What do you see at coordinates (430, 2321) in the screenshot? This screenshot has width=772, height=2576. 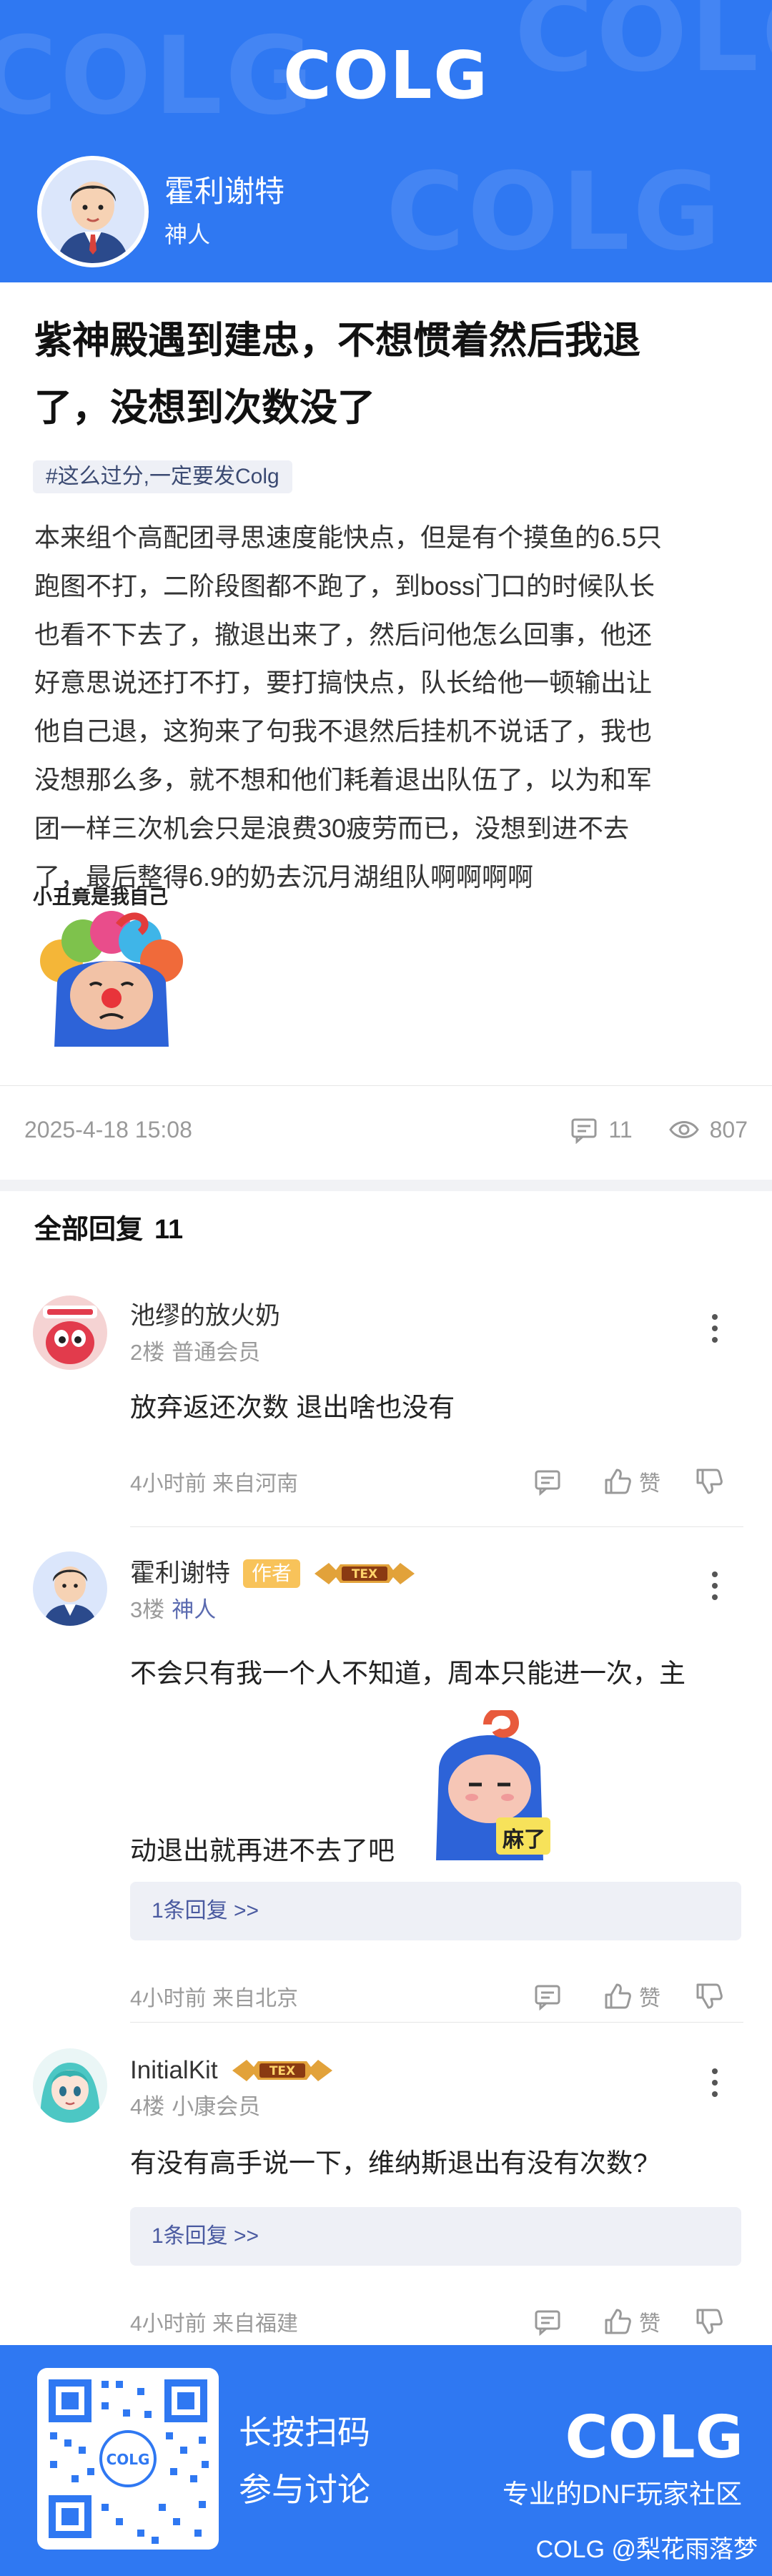 I see `reply-footer: 4小时前 来自福建 赞` at bounding box center [430, 2321].